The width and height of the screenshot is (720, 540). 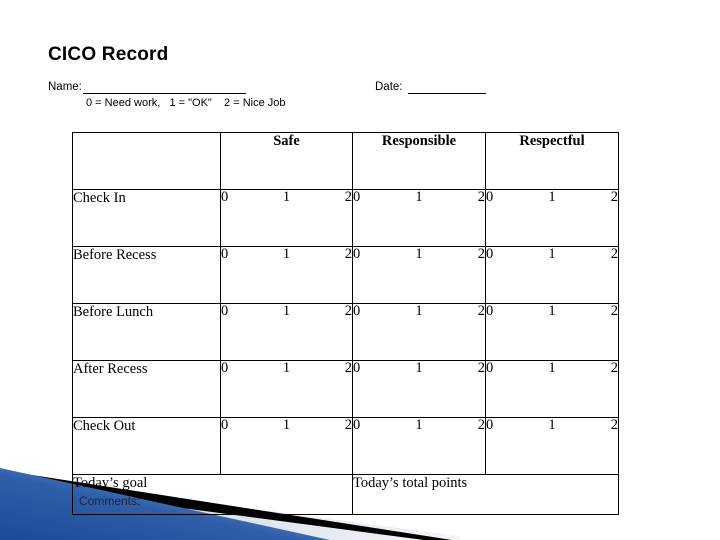 What do you see at coordinates (419, 161) in the screenshot?
I see `header-cell-responsible: Responsible` at bounding box center [419, 161].